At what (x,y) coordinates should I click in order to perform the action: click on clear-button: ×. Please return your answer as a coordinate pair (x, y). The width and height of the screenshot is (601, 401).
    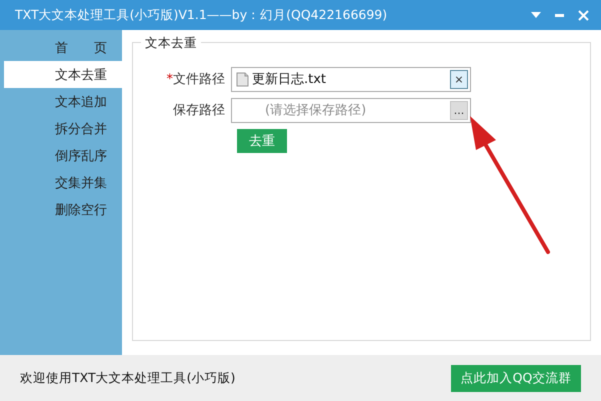
    Looking at the image, I should click on (459, 79).